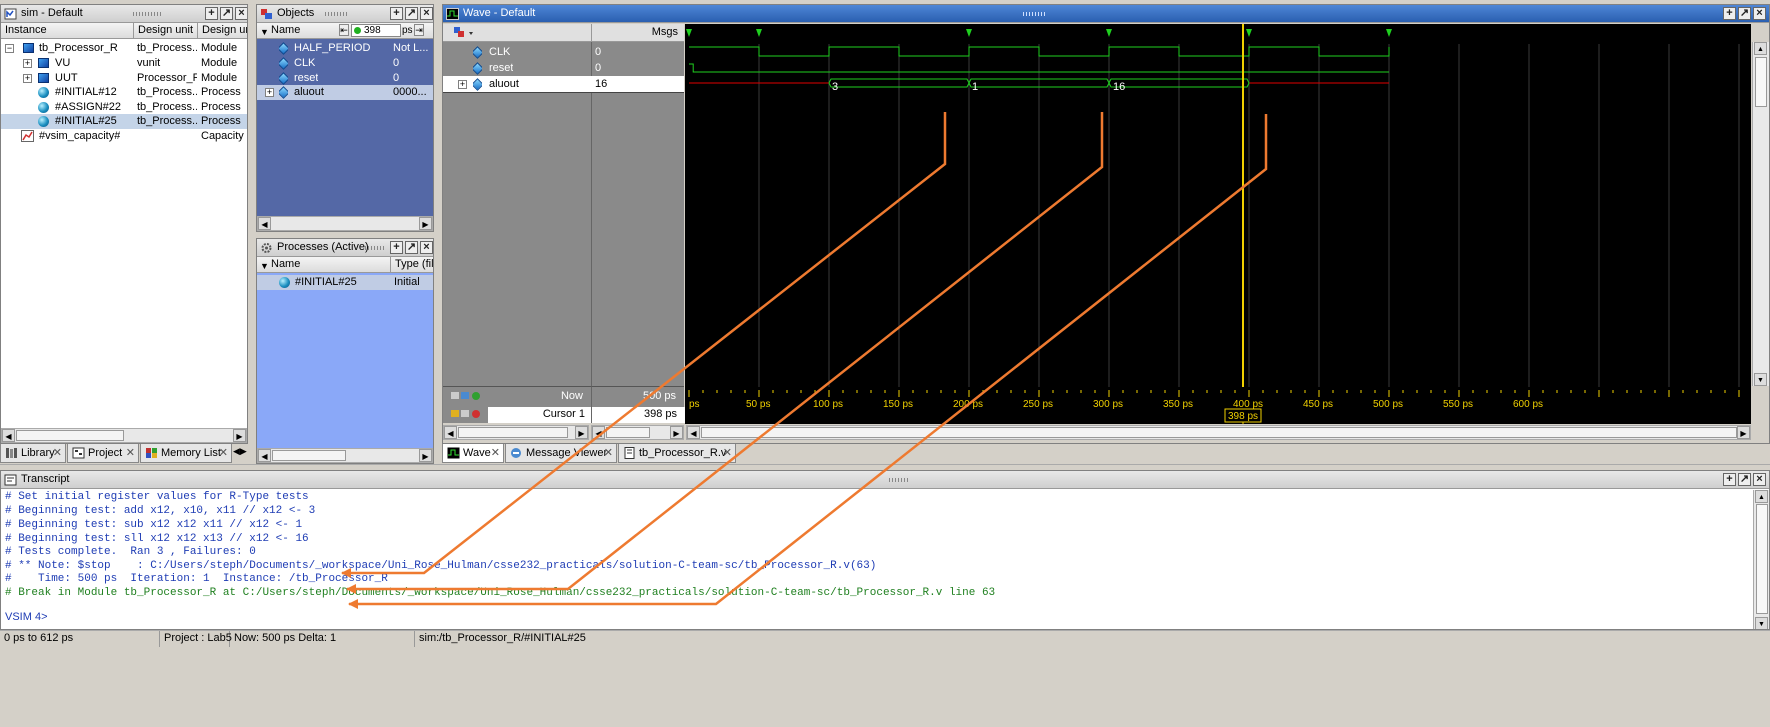 The width and height of the screenshot is (1770, 727). What do you see at coordinates (1035, 14) in the screenshot?
I see `wave-panel-grip` at bounding box center [1035, 14].